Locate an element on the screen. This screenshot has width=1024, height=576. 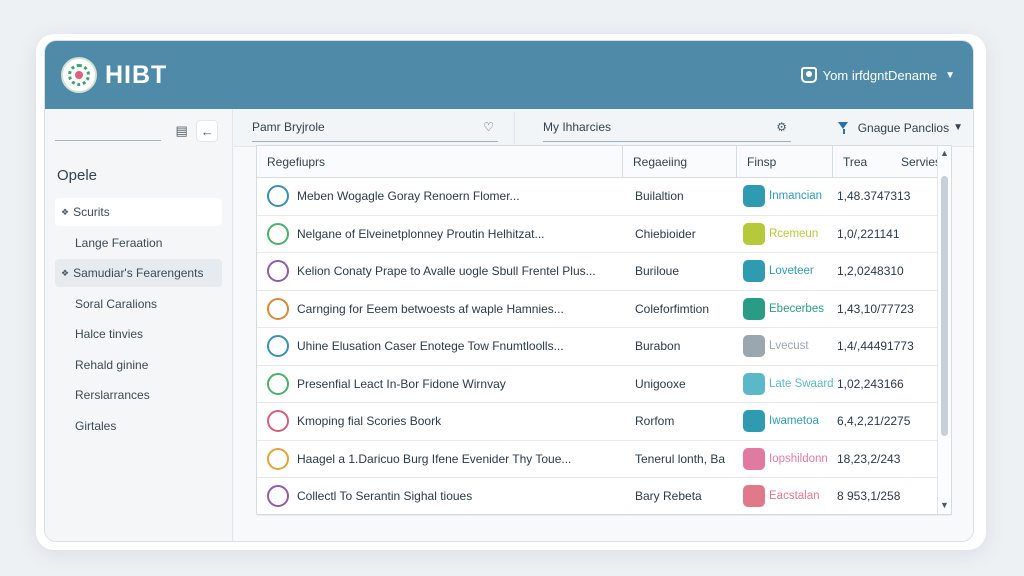
value-cell: 1,02,243166 is located at coordinates (870, 383).